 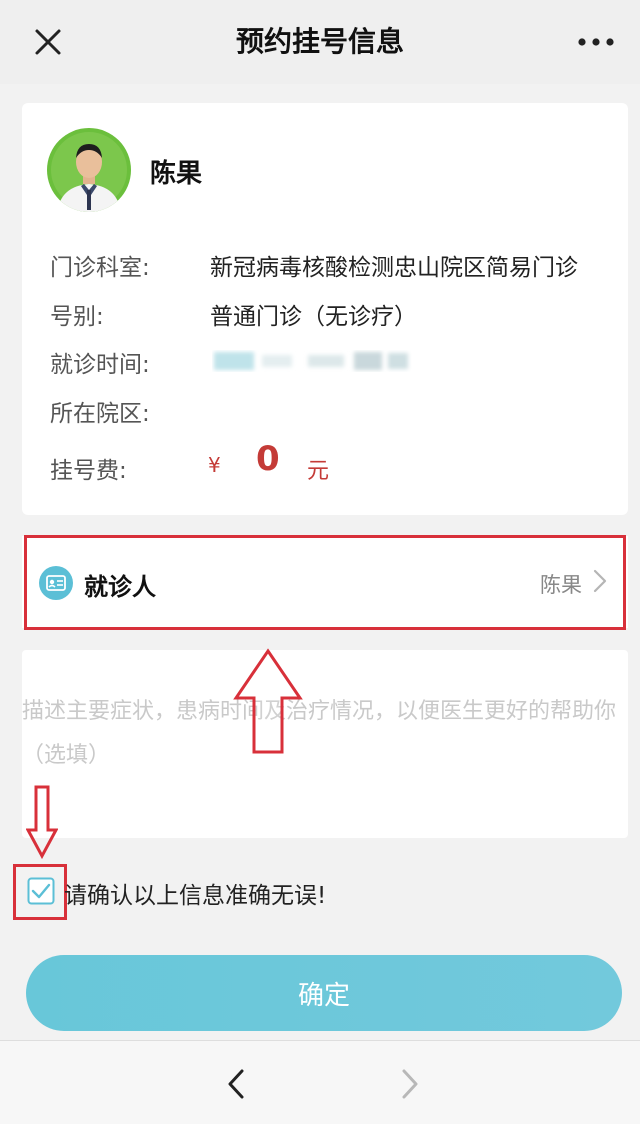 What do you see at coordinates (48, 42) in the screenshot?
I see `close-icon` at bounding box center [48, 42].